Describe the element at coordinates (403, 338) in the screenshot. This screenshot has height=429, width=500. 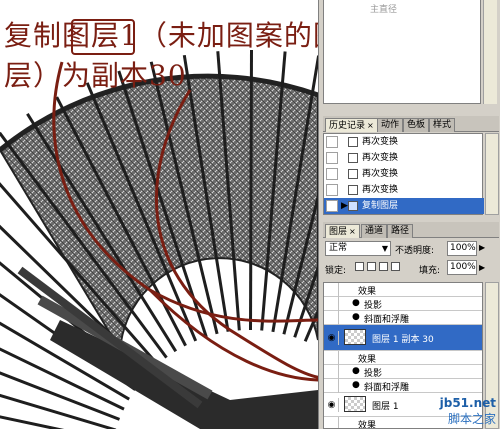
I see `layer-row-selected: ◉ 图层 1 副本 30` at that location.